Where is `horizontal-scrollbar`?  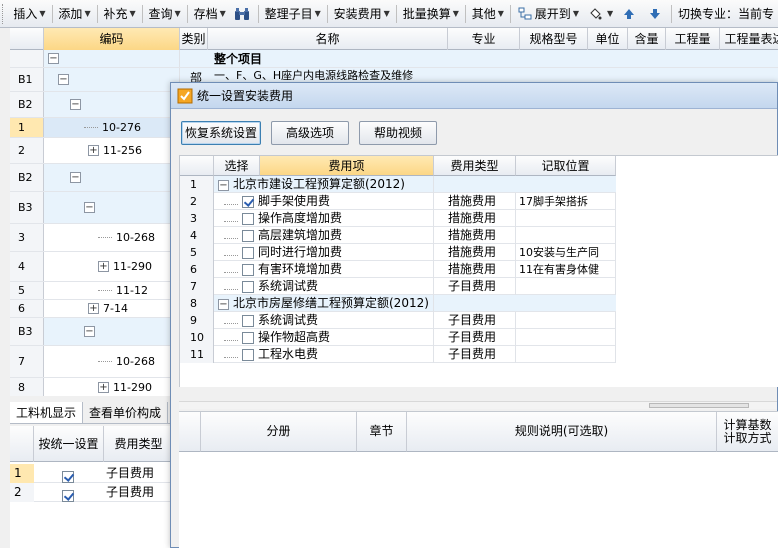 horizontal-scrollbar is located at coordinates (478, 405).